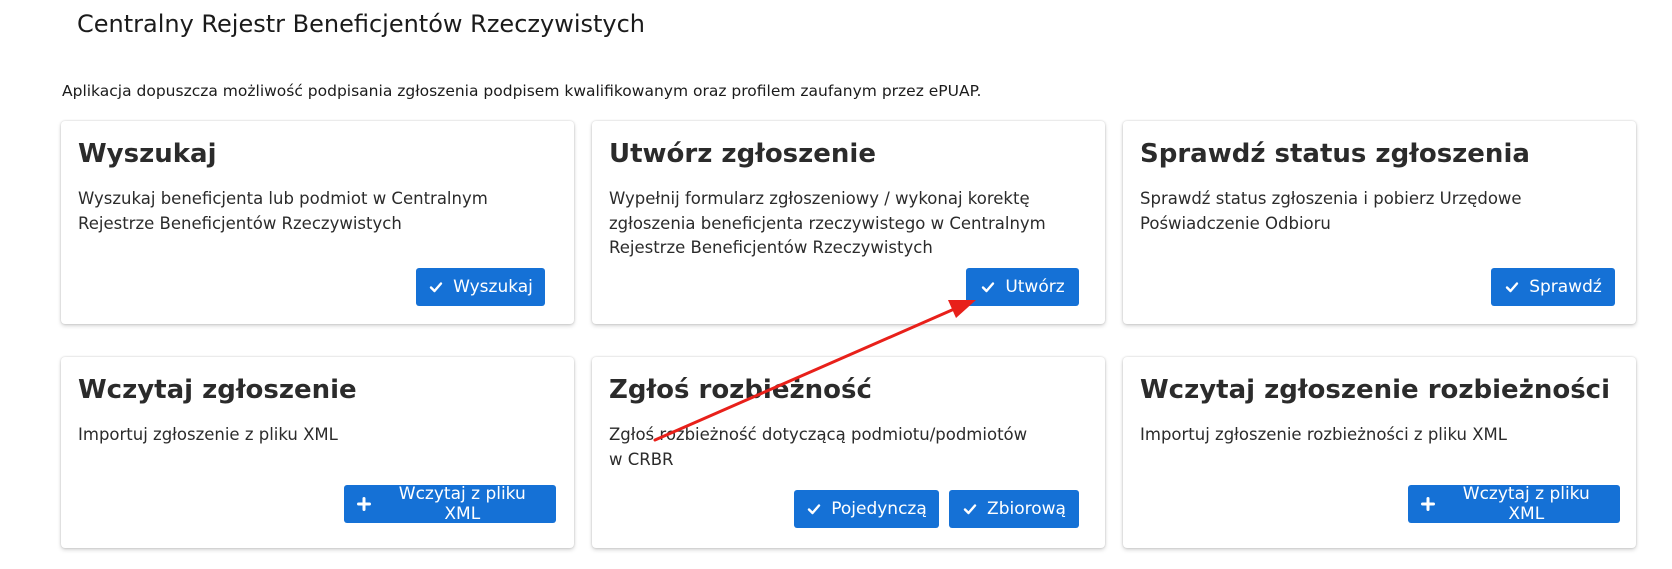 Image resolution: width=1672 pixels, height=569 pixels. I want to click on card-title: Zgłoś rozbieżność, so click(740, 390).